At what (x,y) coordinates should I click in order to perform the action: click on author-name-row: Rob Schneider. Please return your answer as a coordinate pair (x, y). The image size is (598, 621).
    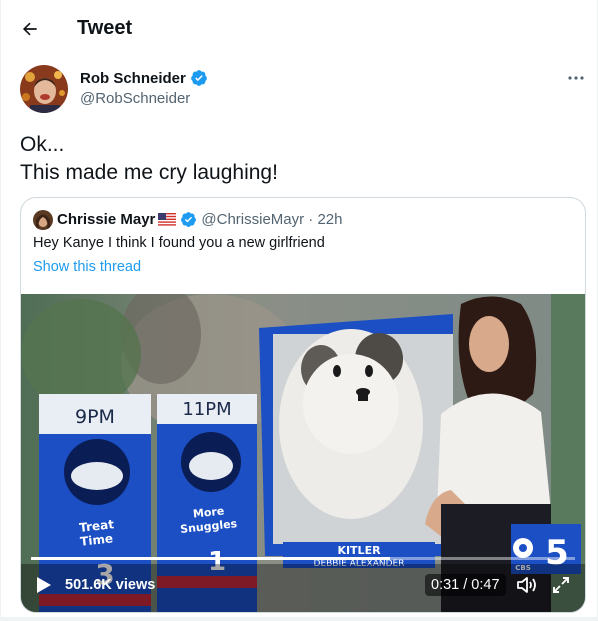
    Looking at the image, I should click on (144, 78).